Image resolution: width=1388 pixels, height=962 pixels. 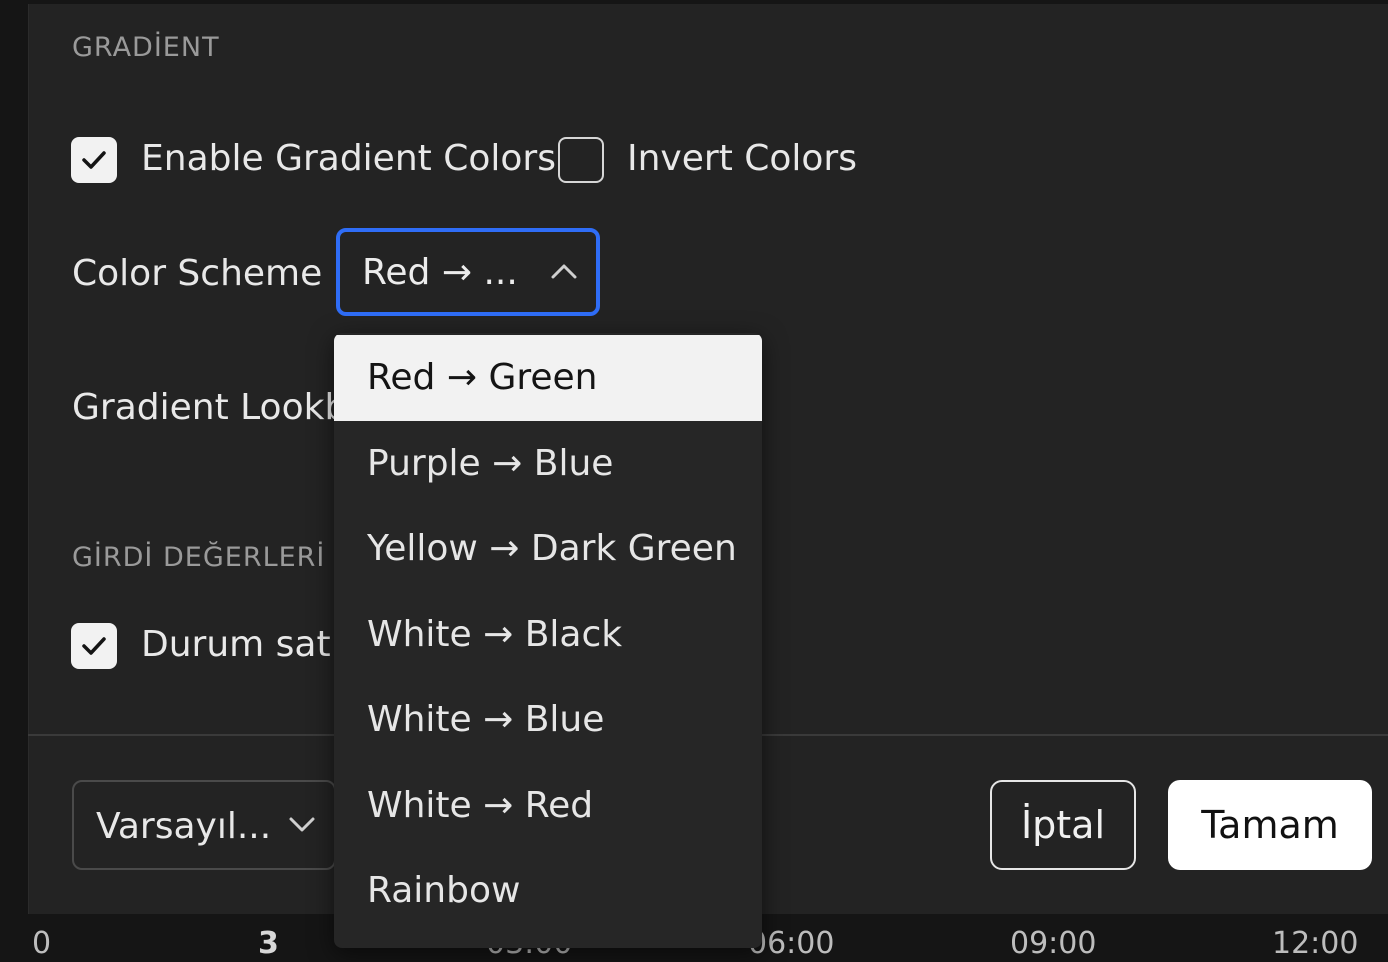 I want to click on axis-tick: 3, so click(x=268, y=943).